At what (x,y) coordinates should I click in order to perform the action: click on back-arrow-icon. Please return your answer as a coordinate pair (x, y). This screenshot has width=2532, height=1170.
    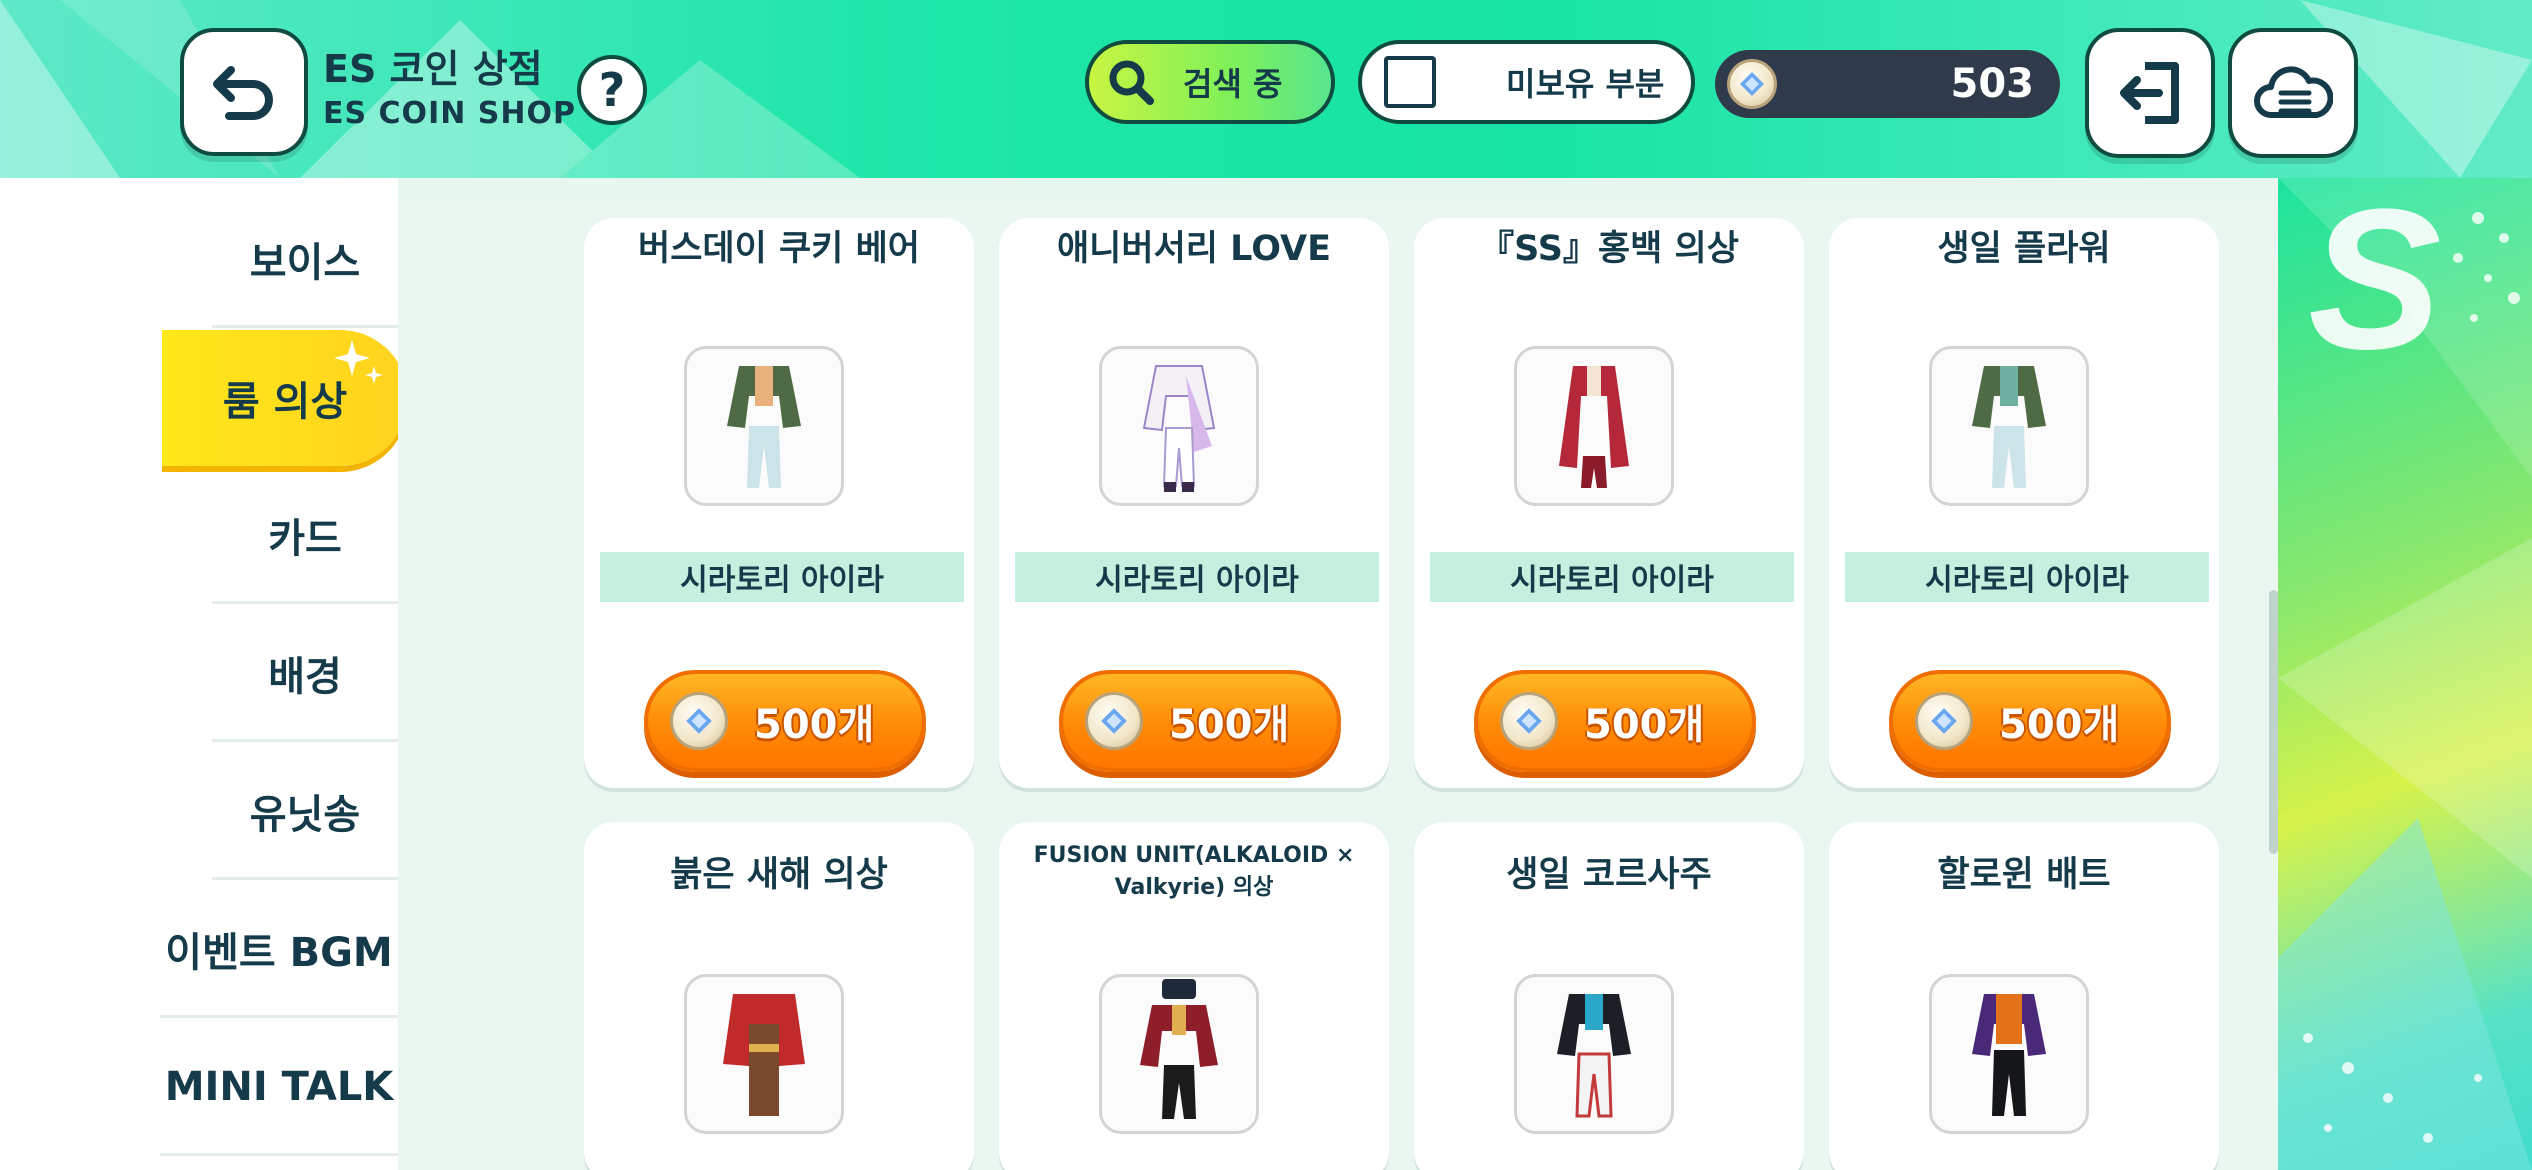
    Looking at the image, I should click on (243, 93).